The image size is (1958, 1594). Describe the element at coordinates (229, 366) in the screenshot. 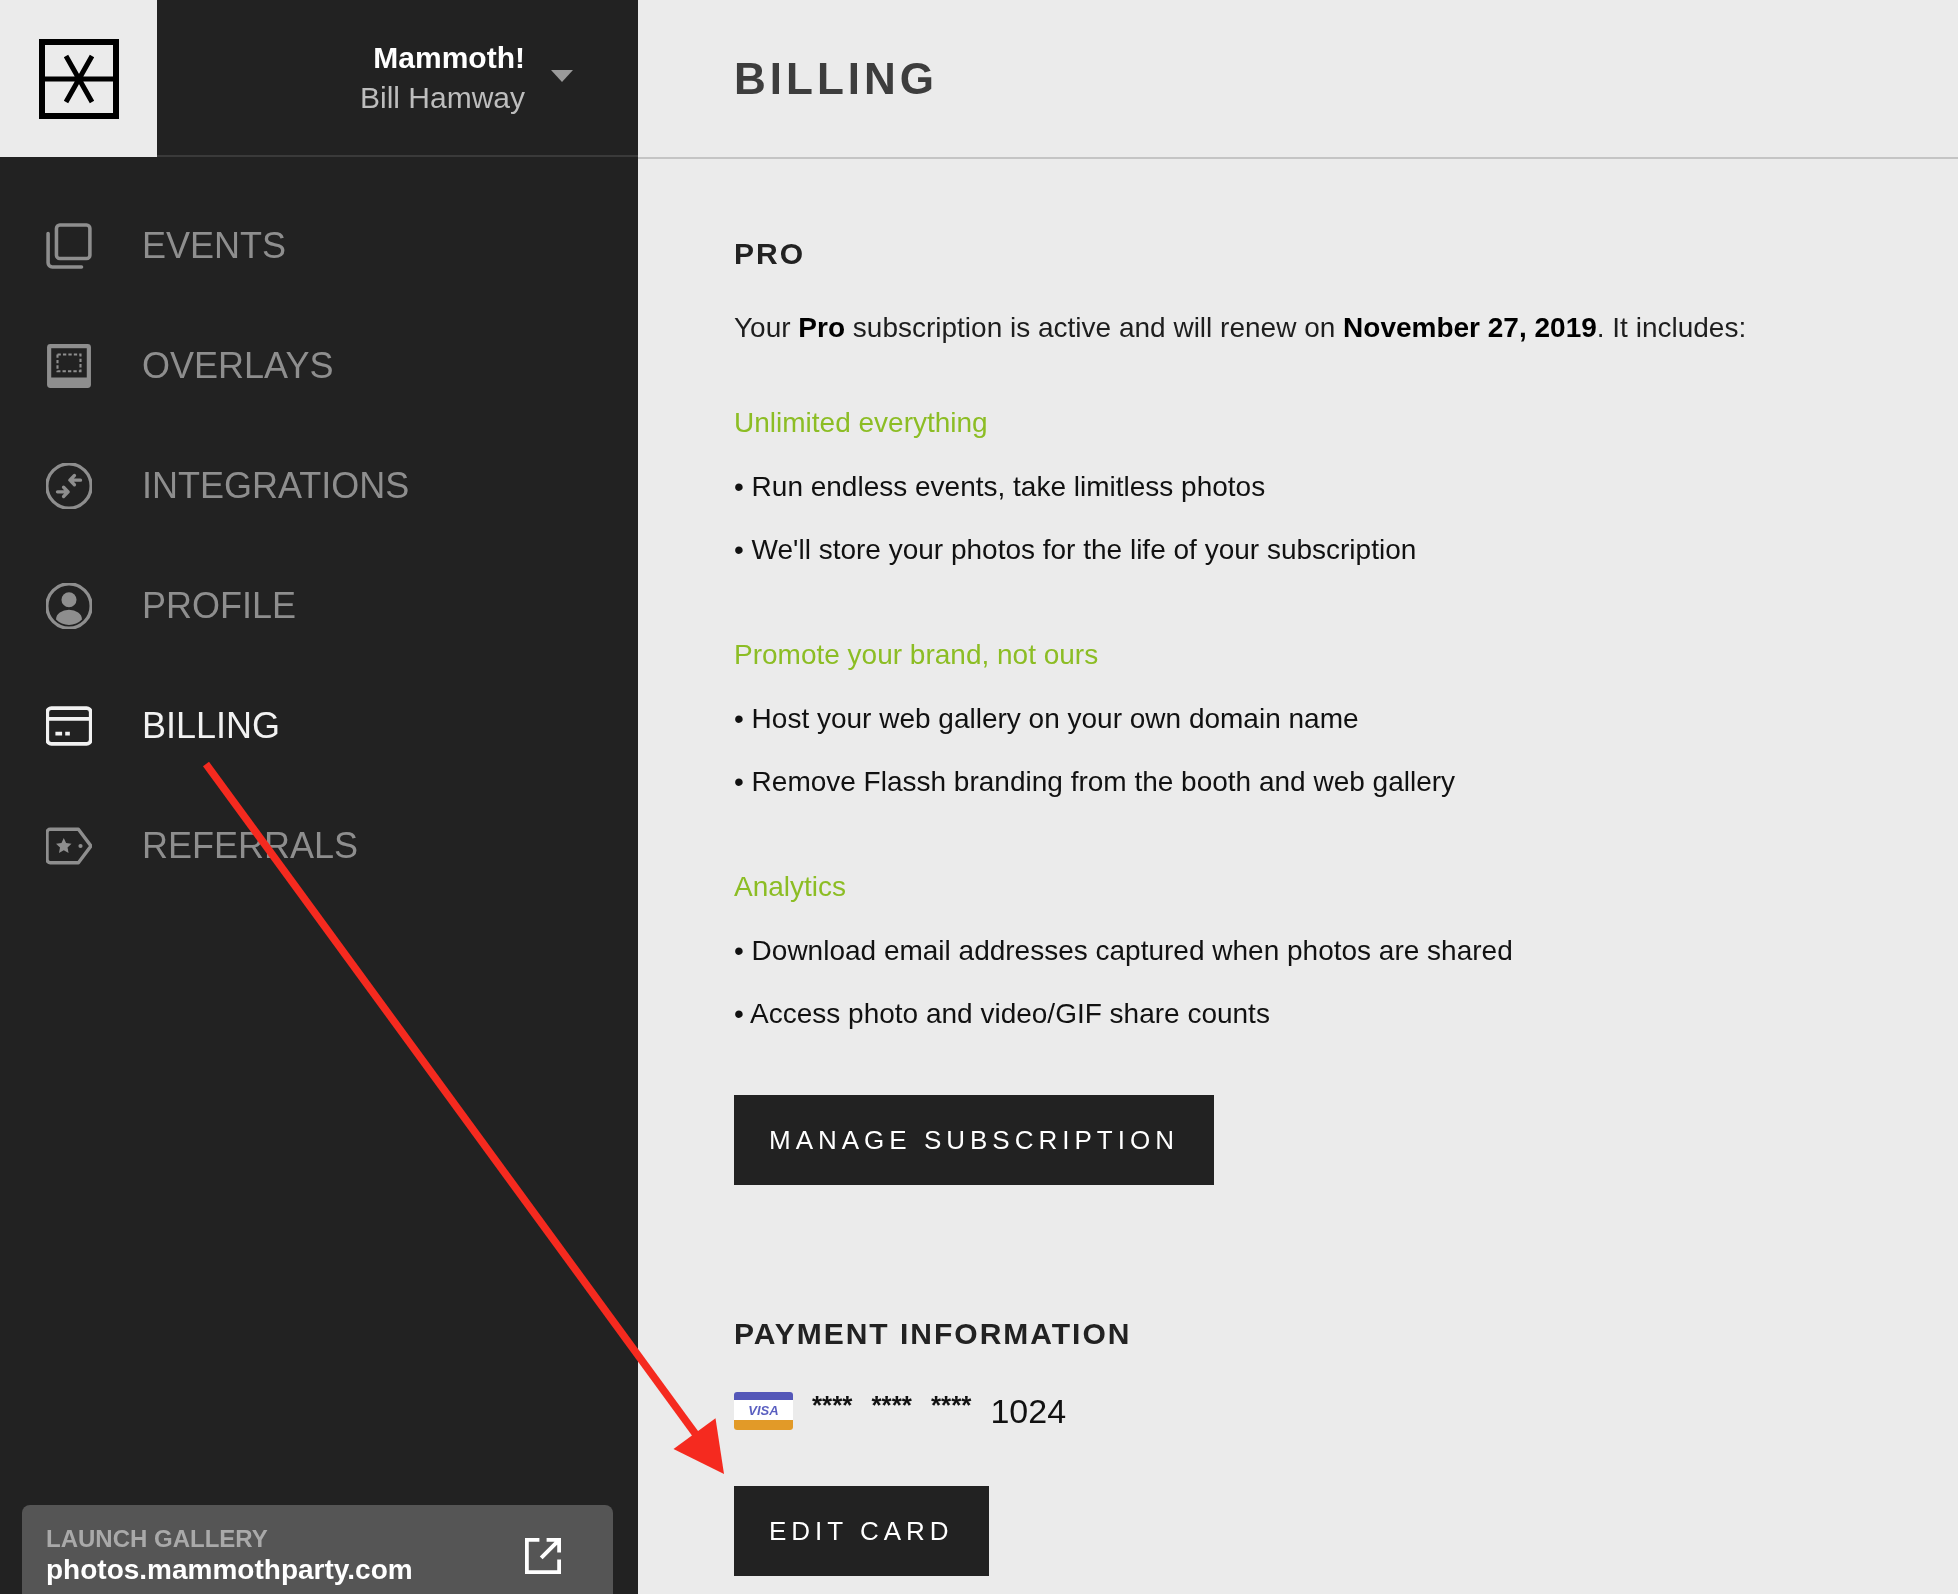

I see `nav-item: OVERLAYS` at that location.